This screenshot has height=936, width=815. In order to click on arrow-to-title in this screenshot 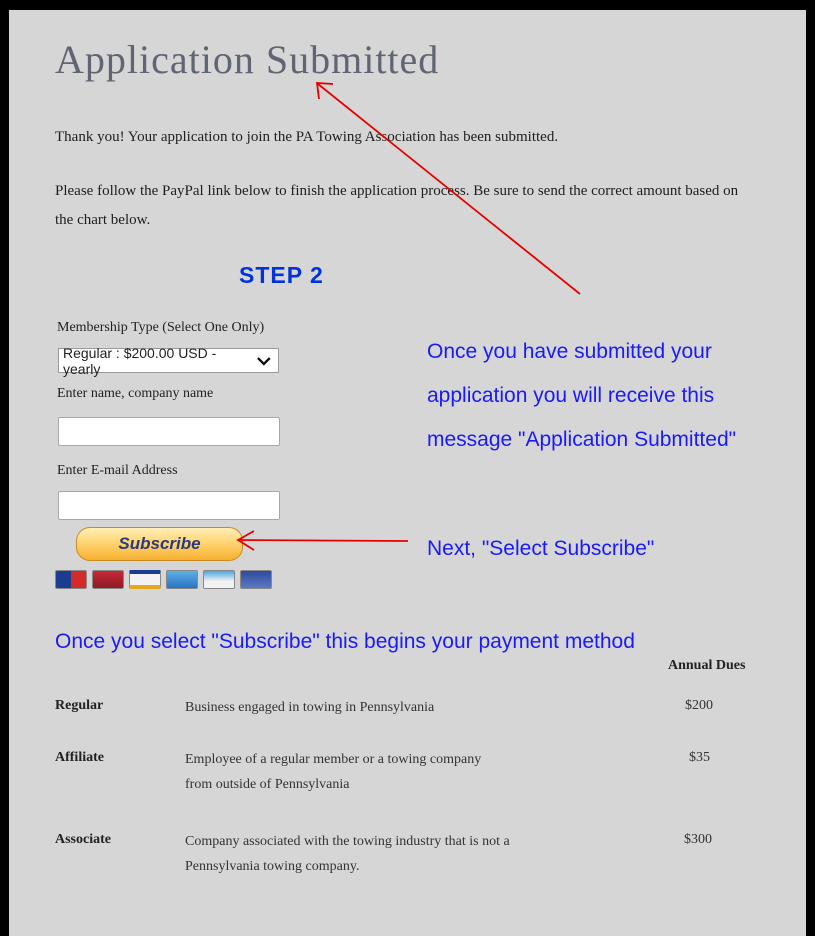, I will do `click(448, 188)`.